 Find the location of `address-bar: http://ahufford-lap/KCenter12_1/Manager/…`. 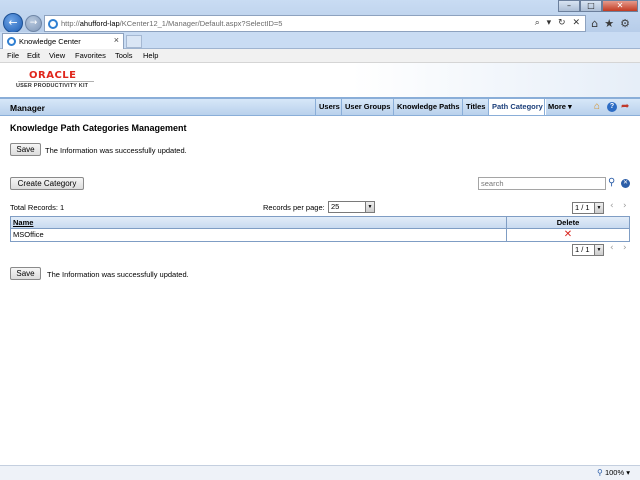

address-bar: http://ahufford-lap/KCenter12_1/Manager/… is located at coordinates (315, 23).